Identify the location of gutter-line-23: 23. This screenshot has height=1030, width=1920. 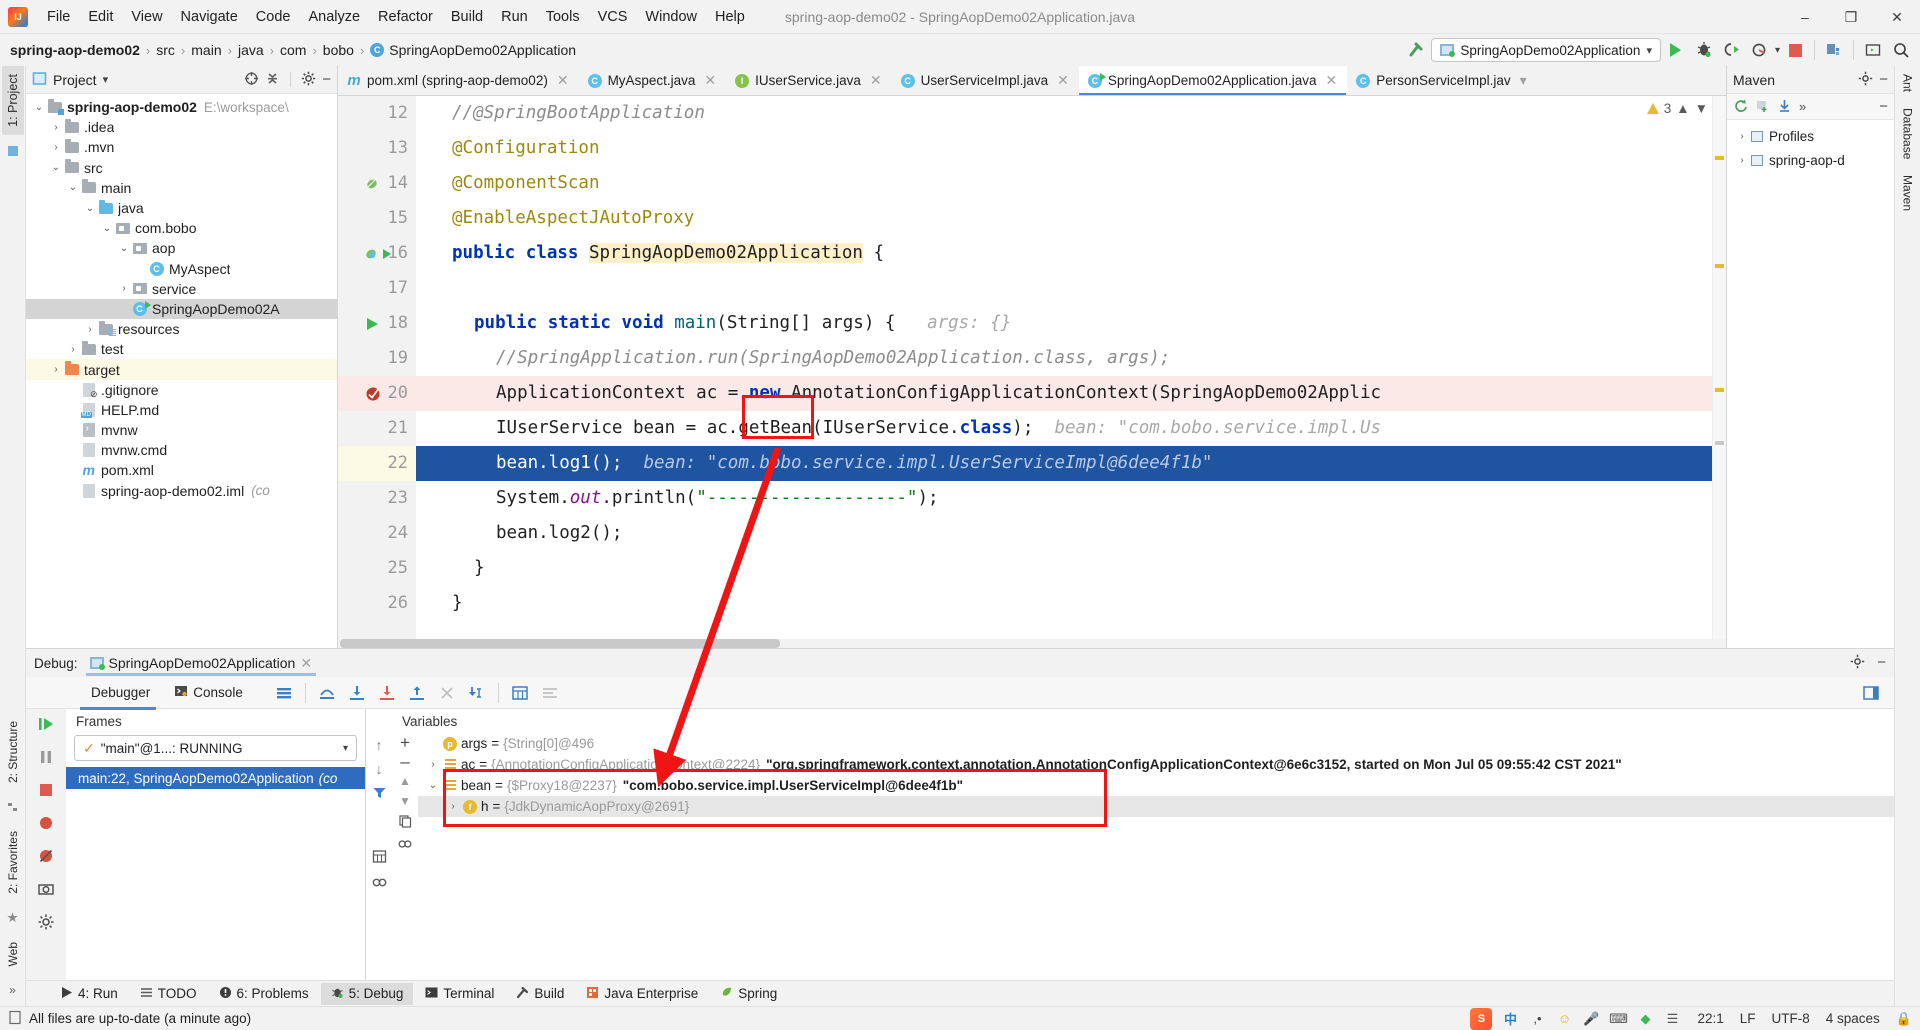
(377, 498).